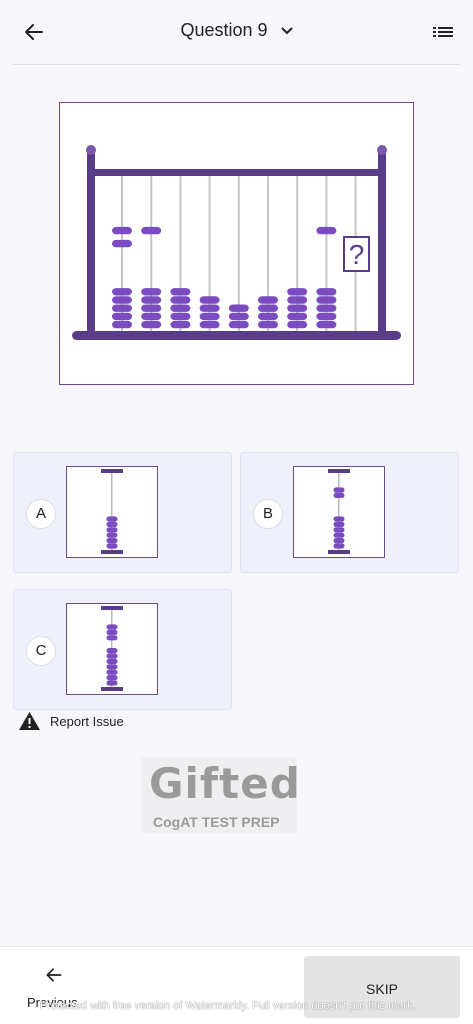 This screenshot has height=1024, width=473. What do you see at coordinates (216, 822) in the screenshot?
I see `logo-subtitle: CogAT TEST PREP` at bounding box center [216, 822].